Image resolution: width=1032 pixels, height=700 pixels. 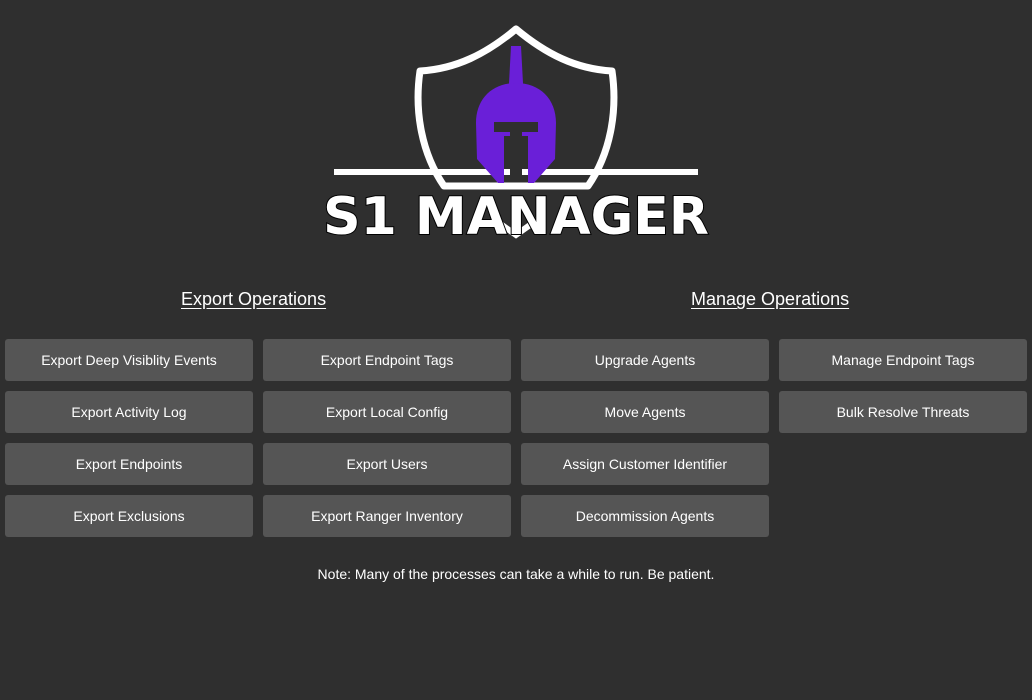 What do you see at coordinates (516, 217) in the screenshot?
I see `logo-text: S1 MANAGER` at bounding box center [516, 217].